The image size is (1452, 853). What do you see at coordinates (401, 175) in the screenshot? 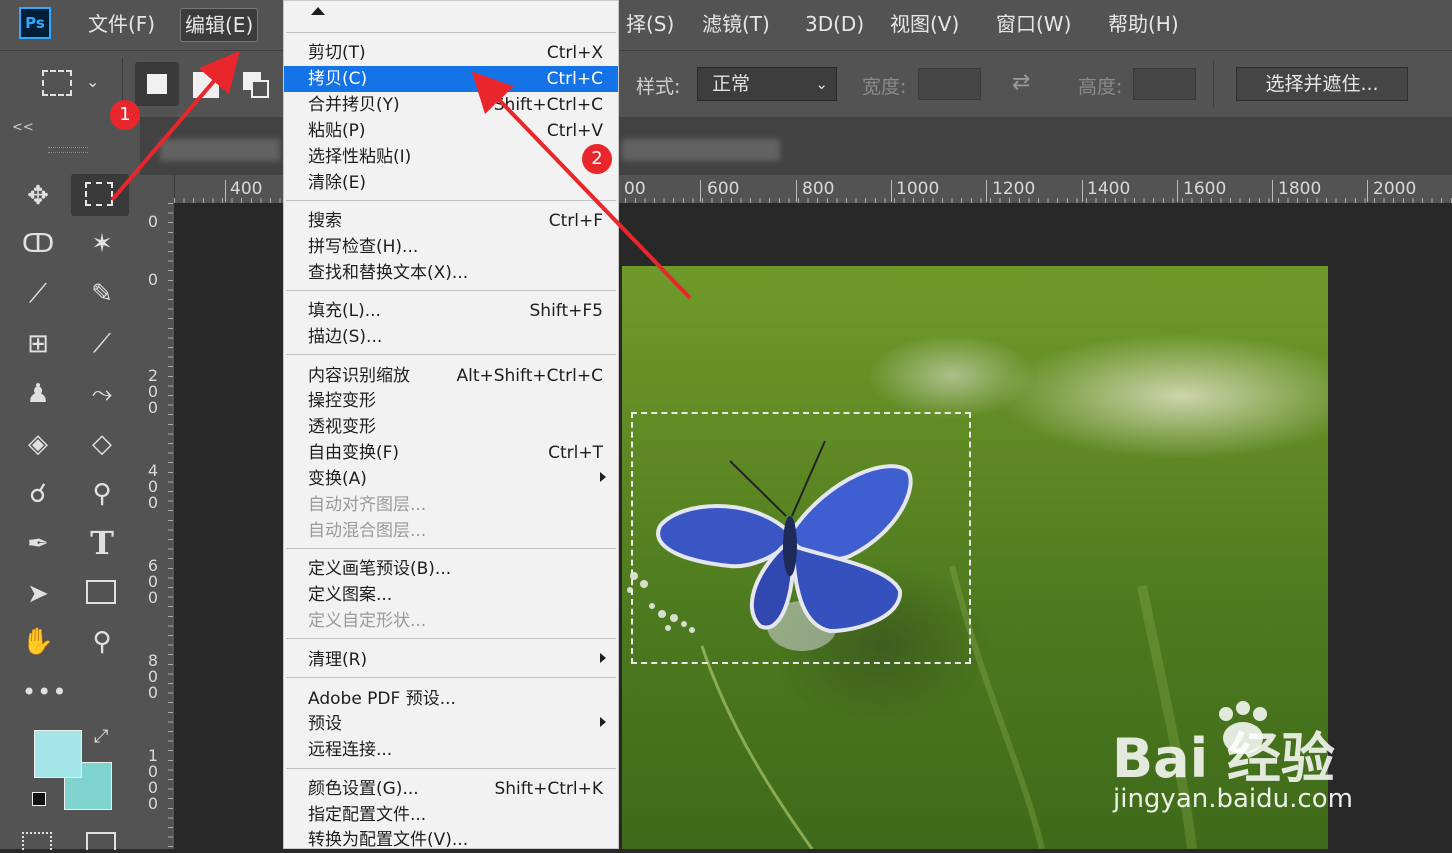
I see `annotation-arrows` at bounding box center [401, 175].